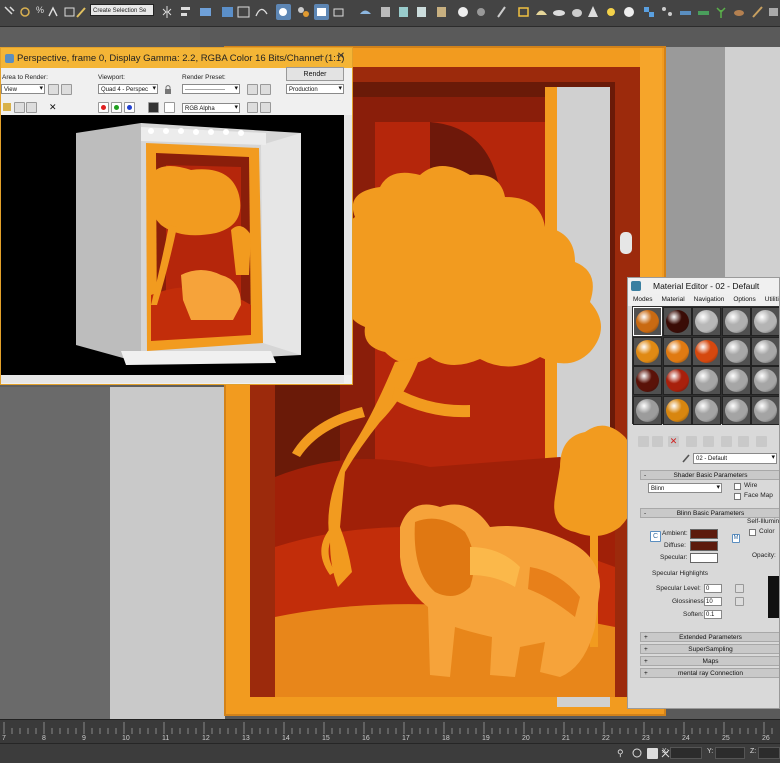  What do you see at coordinates (403, 12) in the screenshot?
I see `render-iterative-icon` at bounding box center [403, 12].